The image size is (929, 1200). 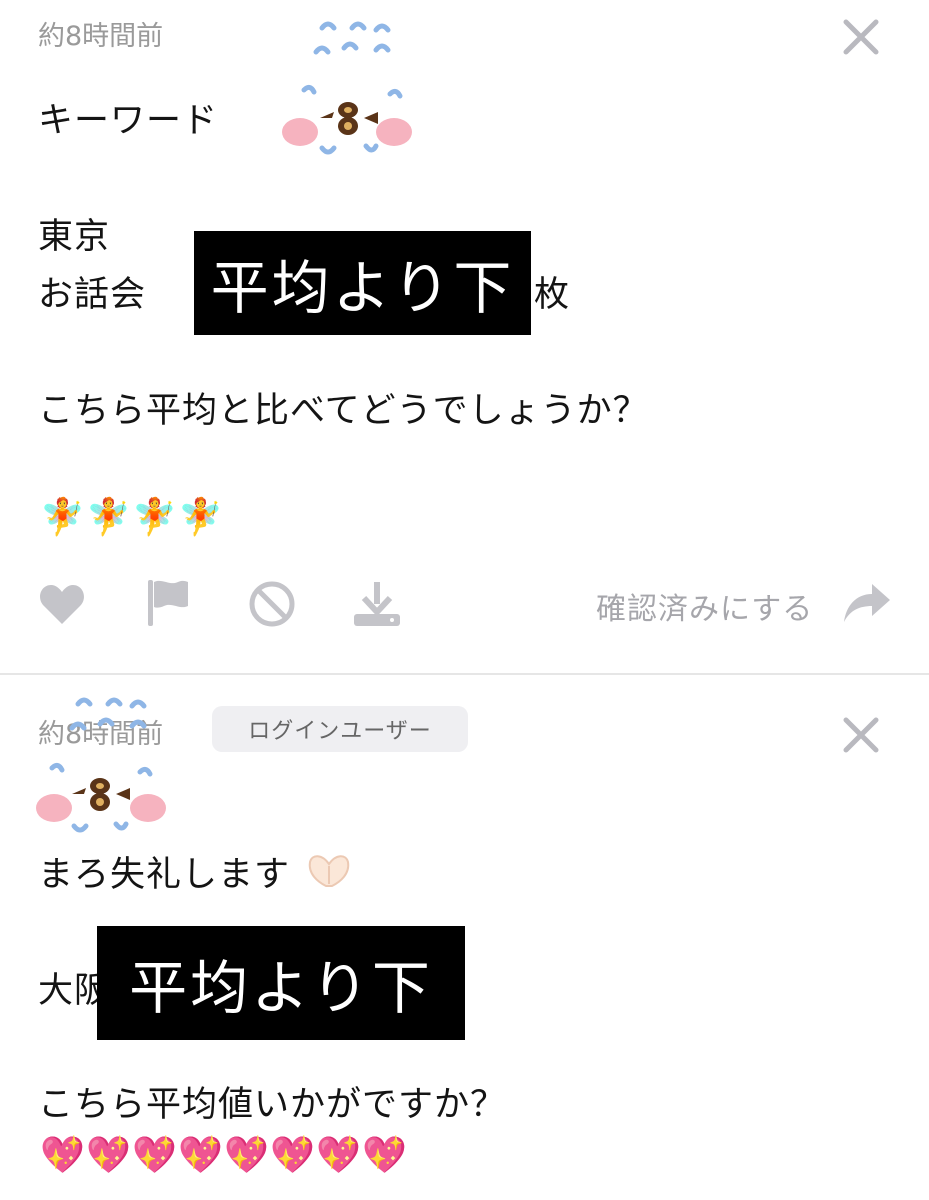 I want to click on share-arrow-icon, so click(x=867, y=603).